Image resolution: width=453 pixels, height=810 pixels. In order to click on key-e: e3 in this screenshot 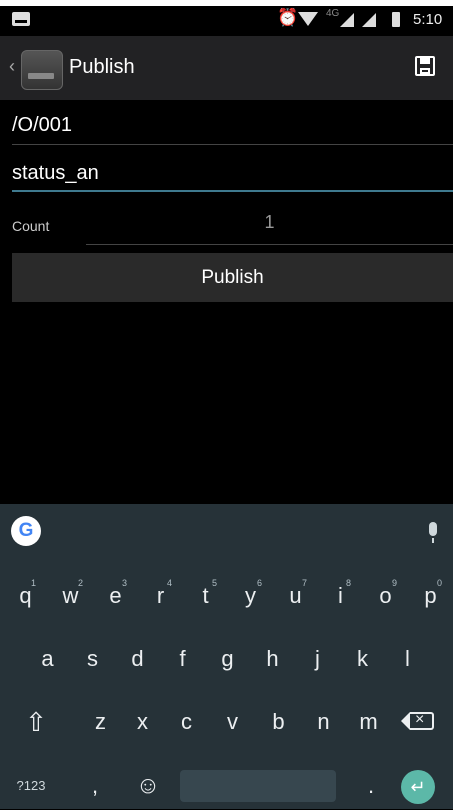, I will do `click(115, 596)`.